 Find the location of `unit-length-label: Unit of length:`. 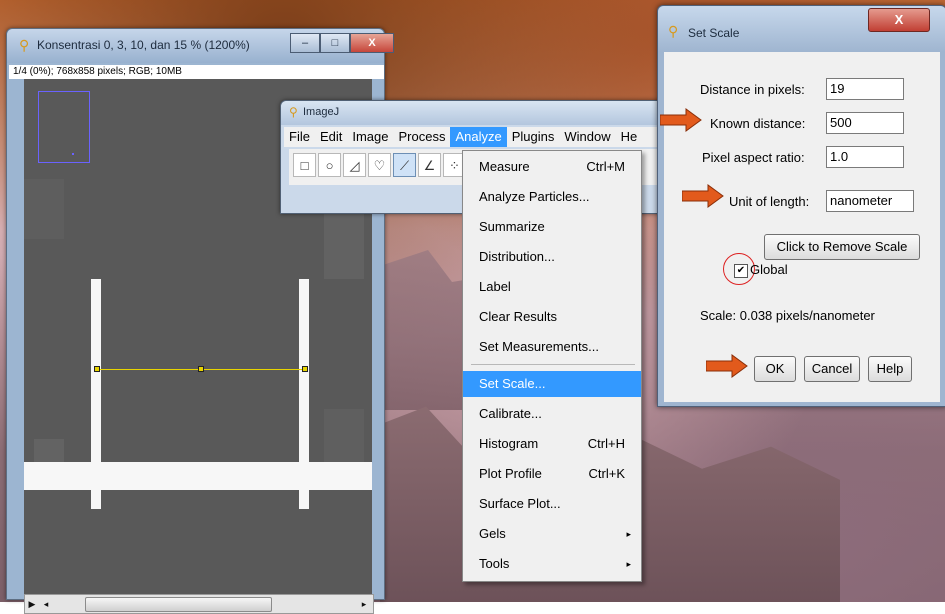

unit-length-label: Unit of length: is located at coordinates (769, 201).